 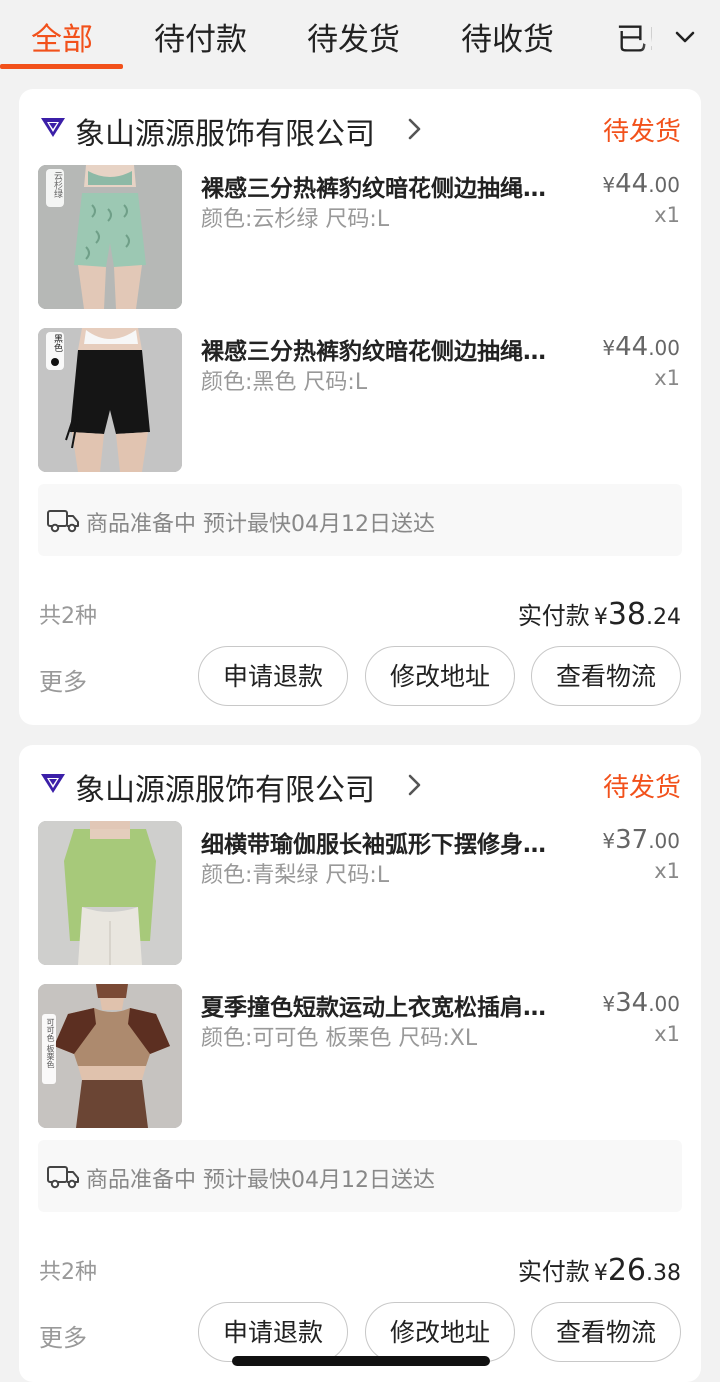 I want to click on tab-pending-receipt: 待收货, so click(x=507, y=36).